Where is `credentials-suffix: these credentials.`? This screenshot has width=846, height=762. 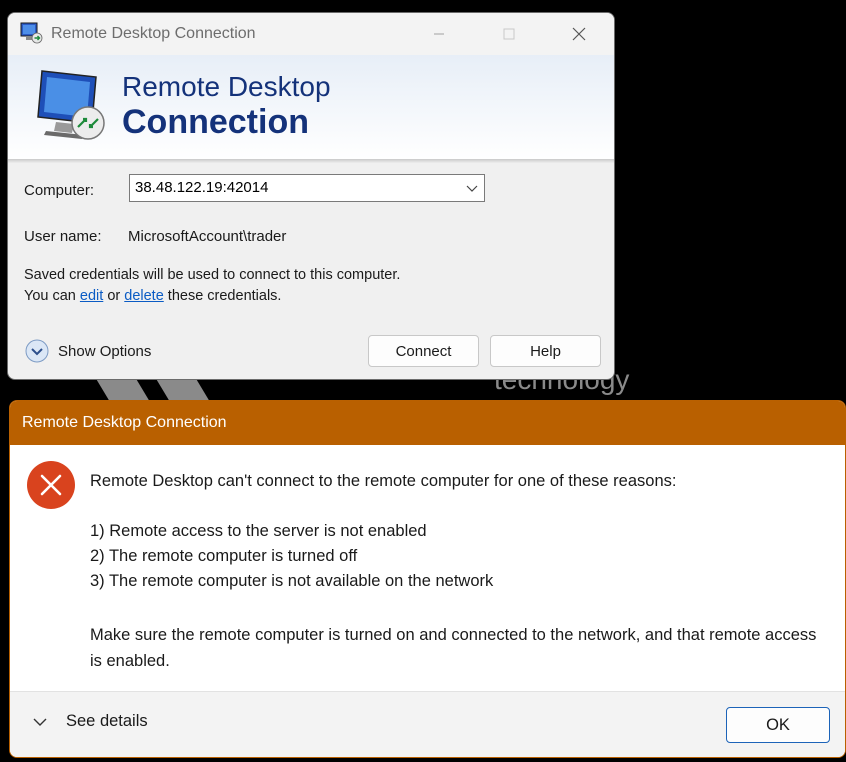
credentials-suffix: these credentials. is located at coordinates (222, 296).